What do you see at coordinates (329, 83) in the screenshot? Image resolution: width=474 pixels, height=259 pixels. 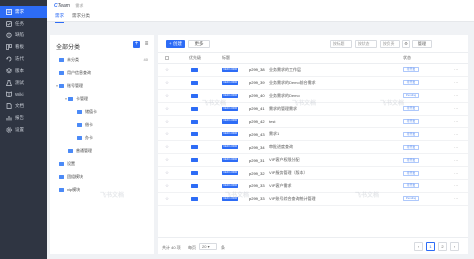 I see `requirement-title: 业务需求的Demo前台需求` at bounding box center [329, 83].